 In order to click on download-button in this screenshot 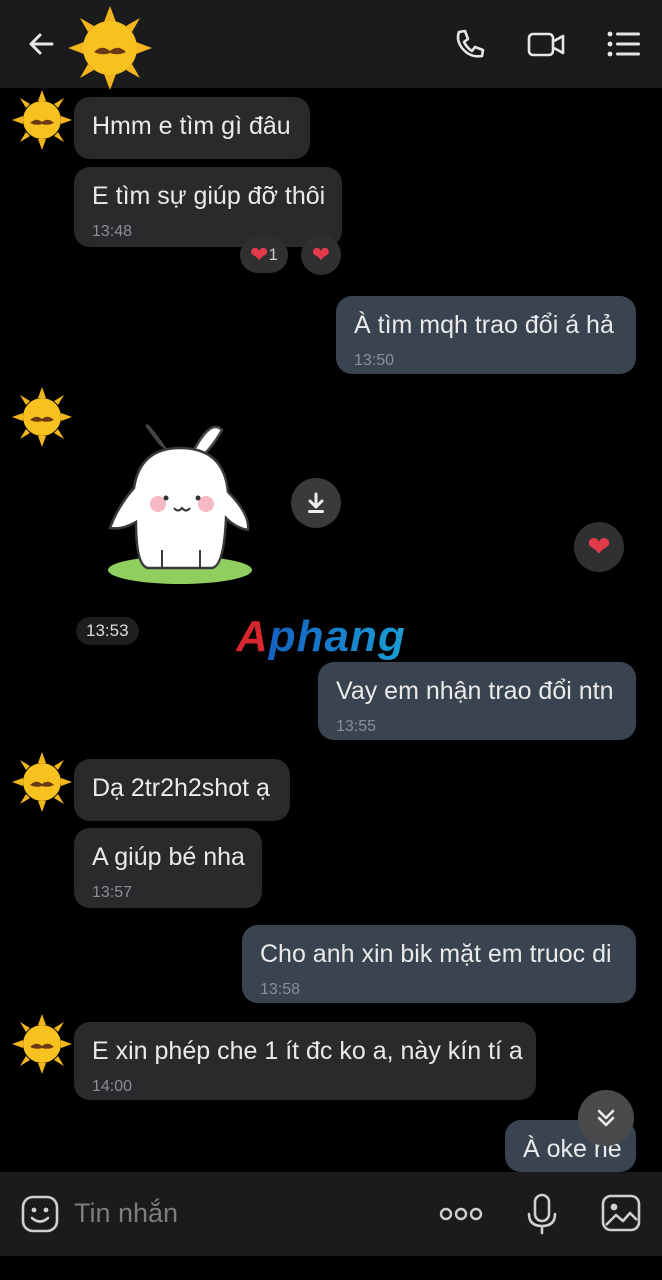, I will do `click(316, 503)`.